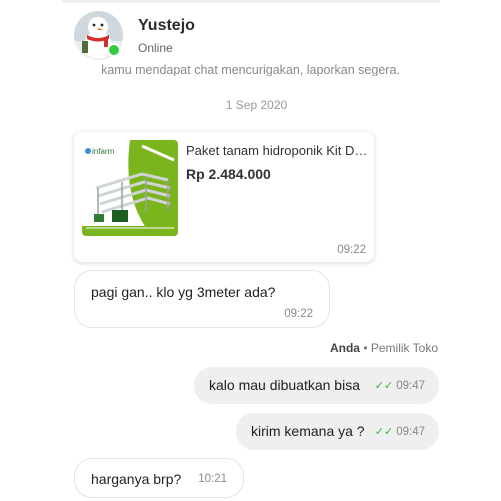 The width and height of the screenshot is (501, 501). What do you see at coordinates (250, 31) in the screenshot?
I see `chat-header: Yustejo Online` at bounding box center [250, 31].